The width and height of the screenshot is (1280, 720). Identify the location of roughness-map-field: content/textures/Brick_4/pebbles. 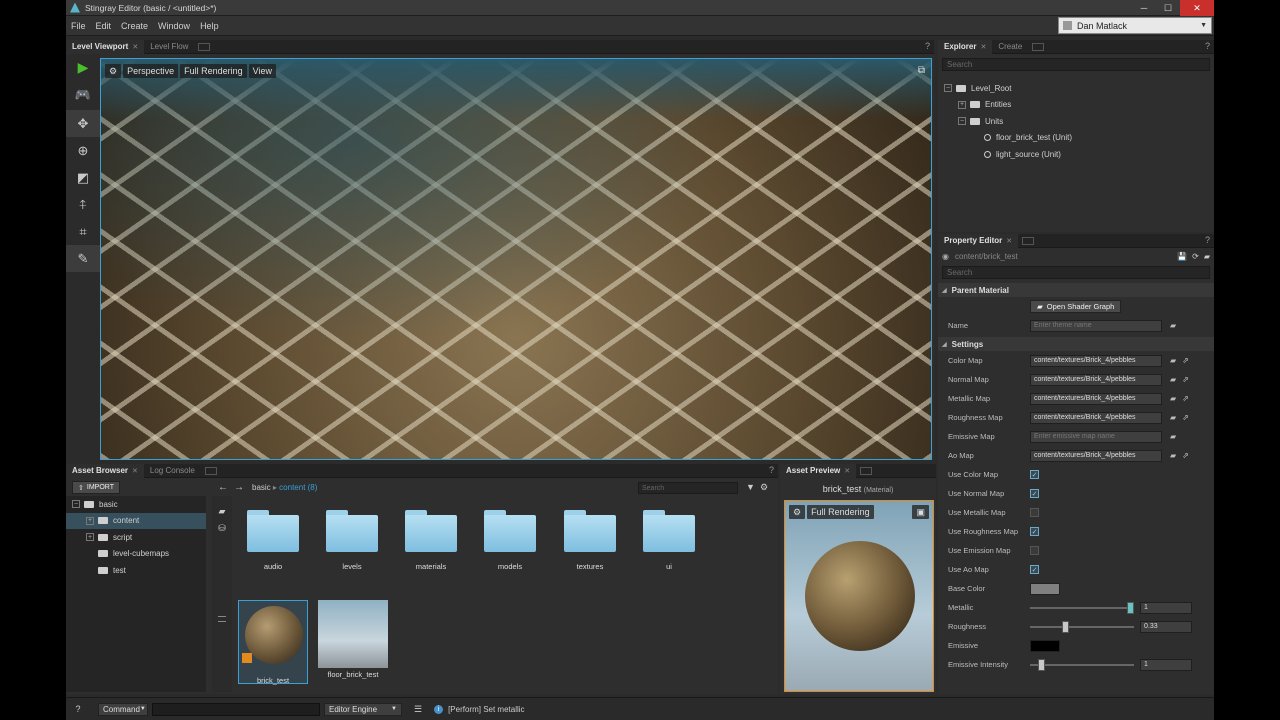
(1096, 417).